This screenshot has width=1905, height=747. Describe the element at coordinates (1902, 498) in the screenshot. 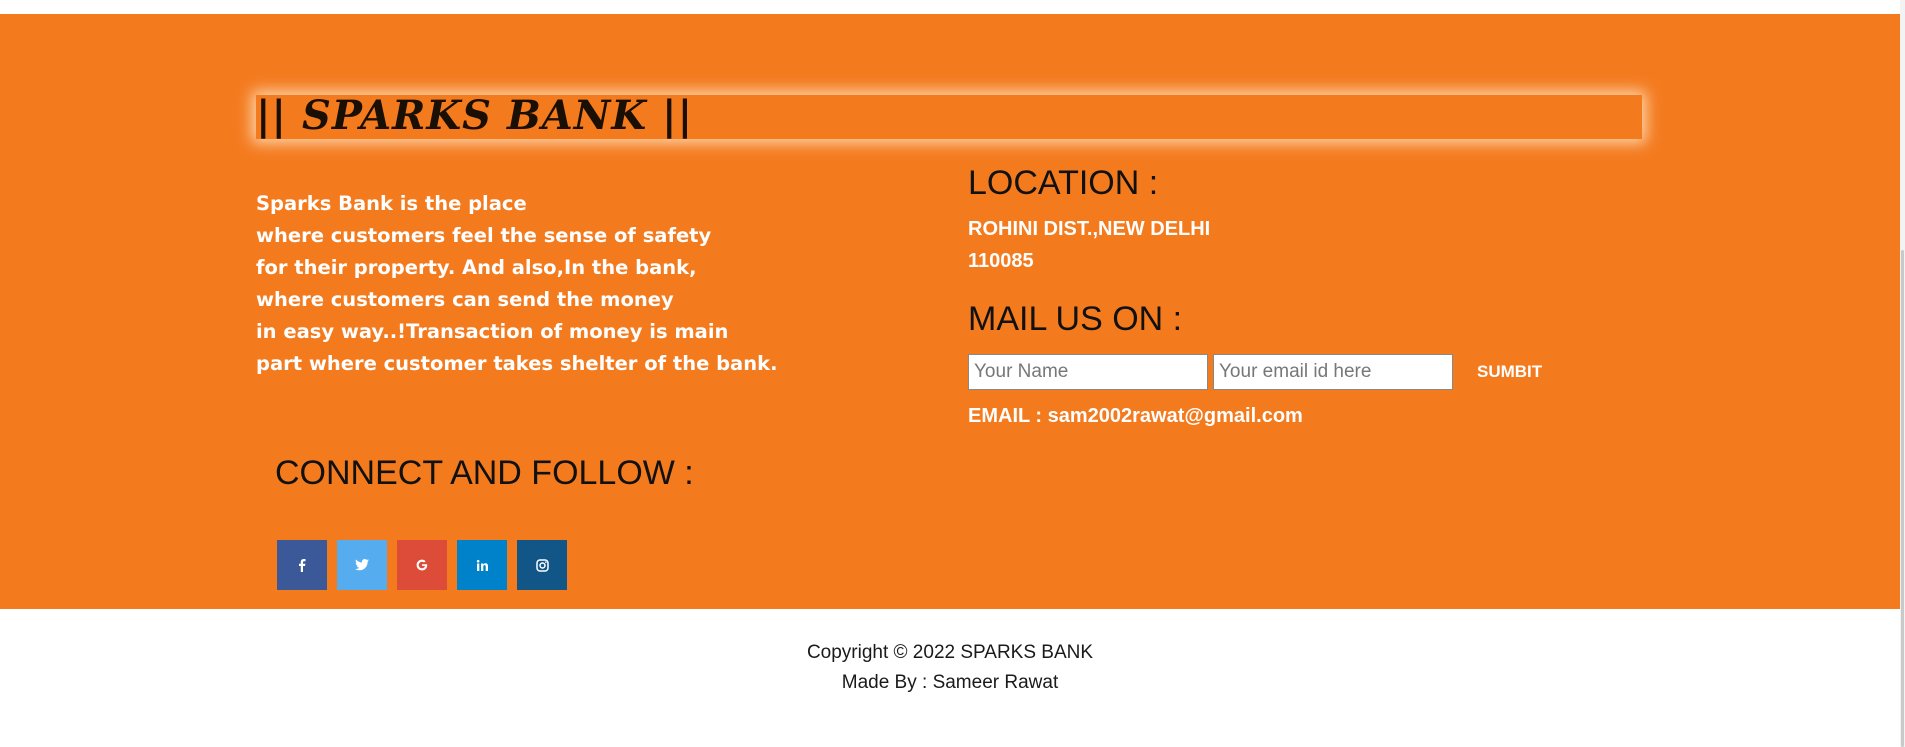

I see `scrollbar-thumb` at that location.